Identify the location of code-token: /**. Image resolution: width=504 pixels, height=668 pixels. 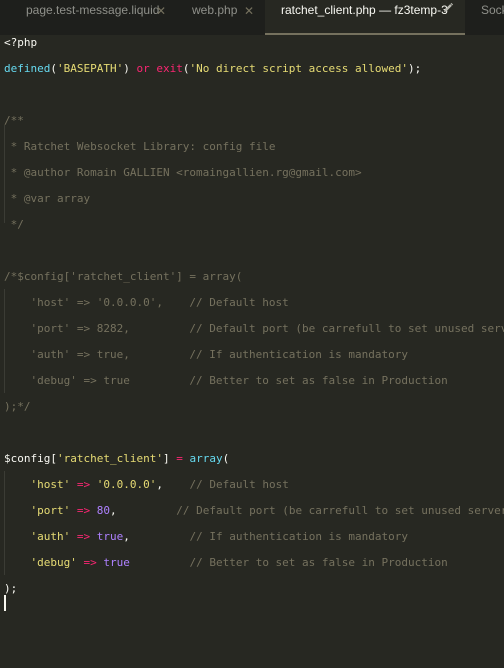
(14, 120).